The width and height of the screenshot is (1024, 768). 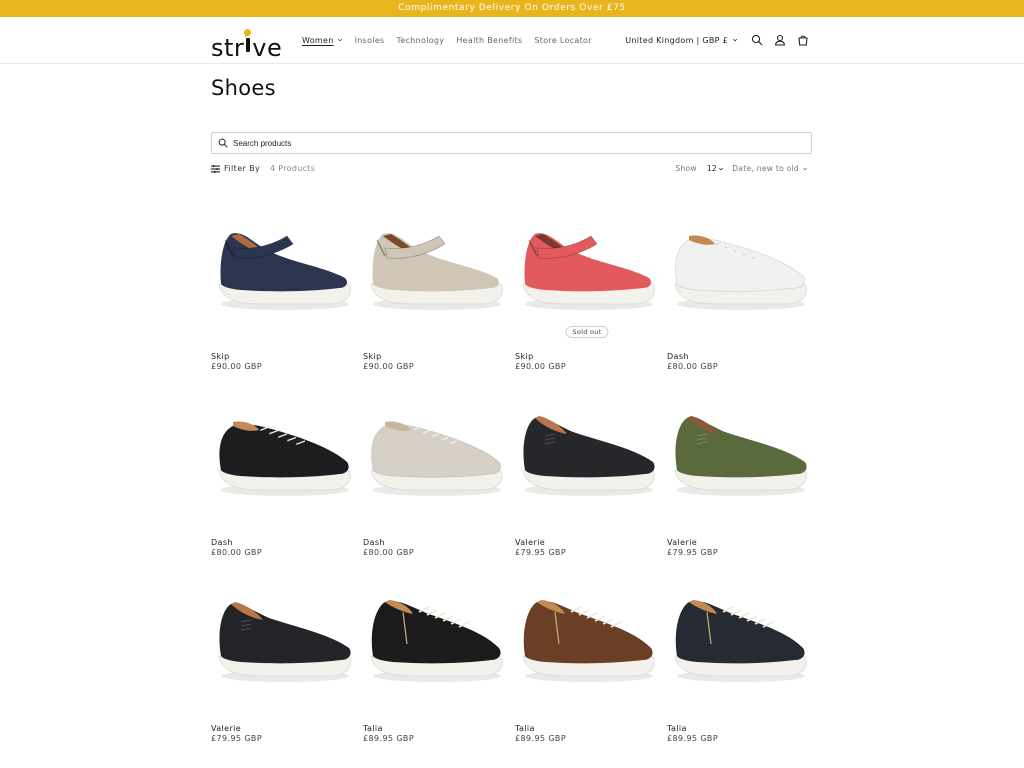 I want to click on country-selector: United Kingdom | GBP £, so click(x=681, y=40).